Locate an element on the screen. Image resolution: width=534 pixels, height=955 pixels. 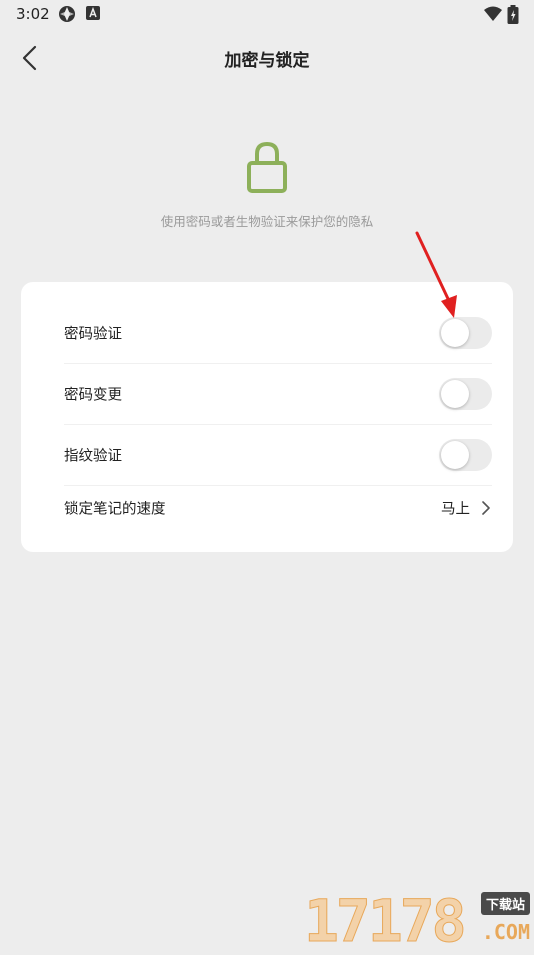
password-change-toggle is located at coordinates (465, 393).